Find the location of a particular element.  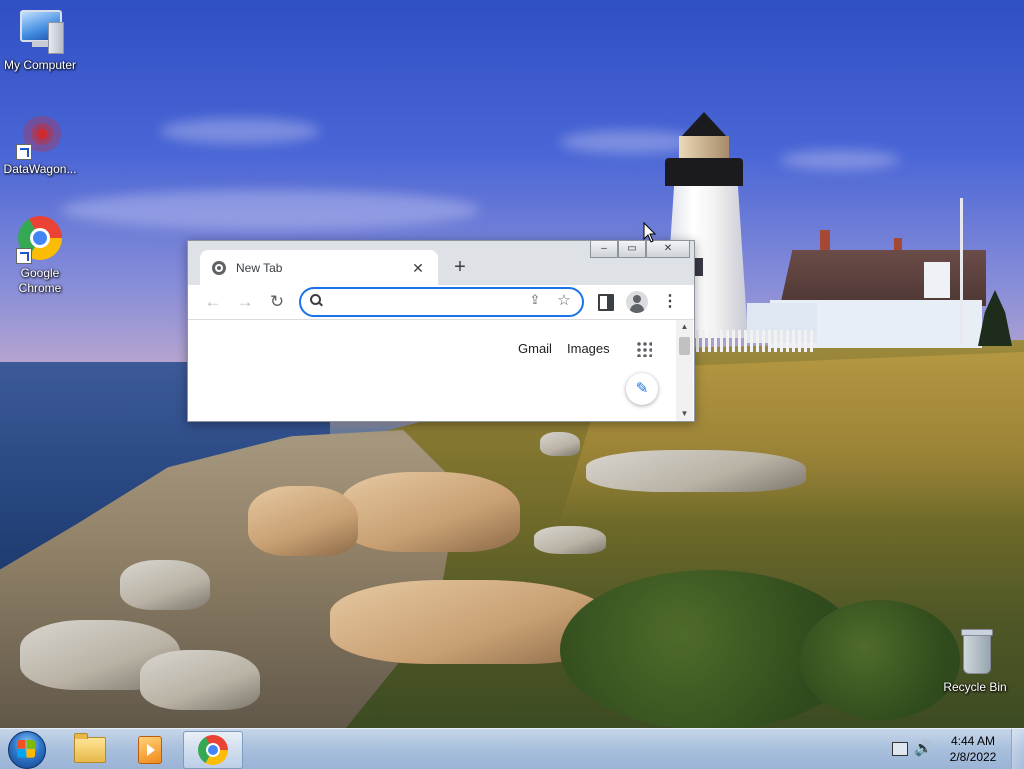

windows-logo-icon is located at coordinates (26, 749).